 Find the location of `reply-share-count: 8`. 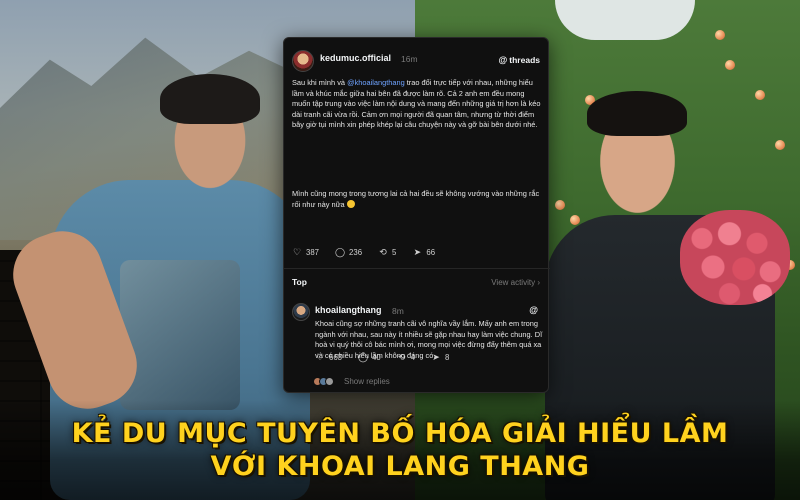

reply-share-count: 8 is located at coordinates (447, 357).